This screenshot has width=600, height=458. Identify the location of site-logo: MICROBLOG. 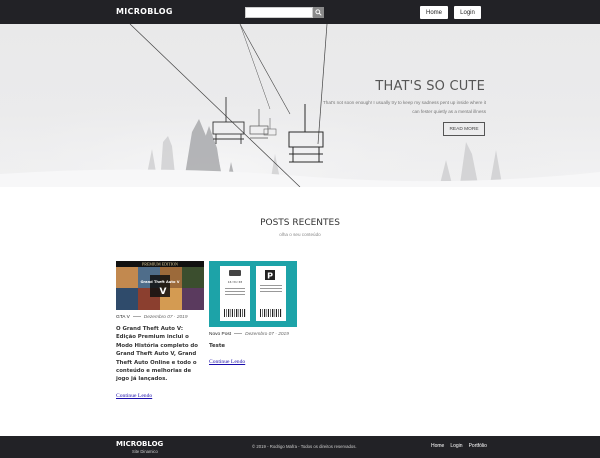
(144, 11).